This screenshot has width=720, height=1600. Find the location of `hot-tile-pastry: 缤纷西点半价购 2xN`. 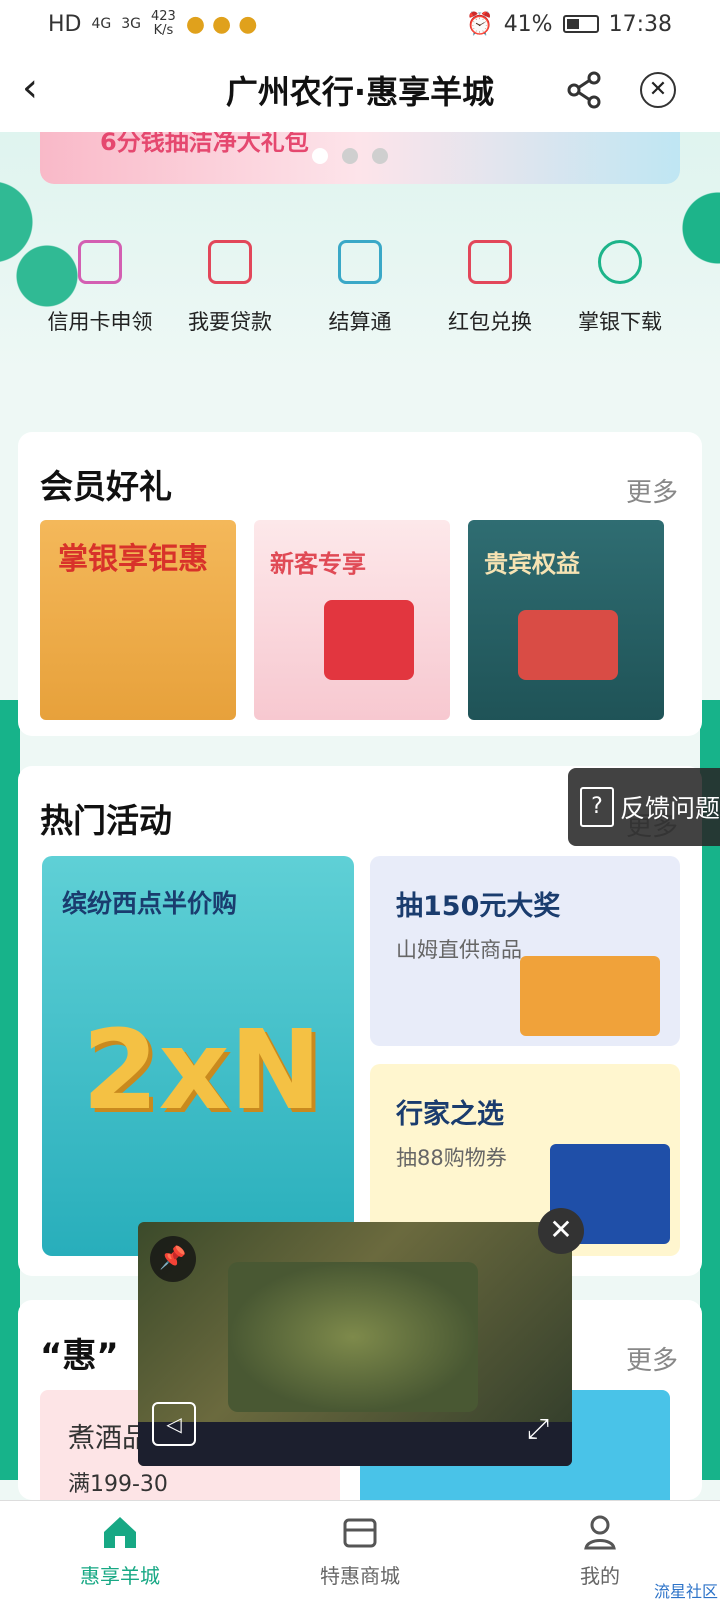

hot-tile-pastry: 缤纷西点半价购 2xN is located at coordinates (198, 1056).